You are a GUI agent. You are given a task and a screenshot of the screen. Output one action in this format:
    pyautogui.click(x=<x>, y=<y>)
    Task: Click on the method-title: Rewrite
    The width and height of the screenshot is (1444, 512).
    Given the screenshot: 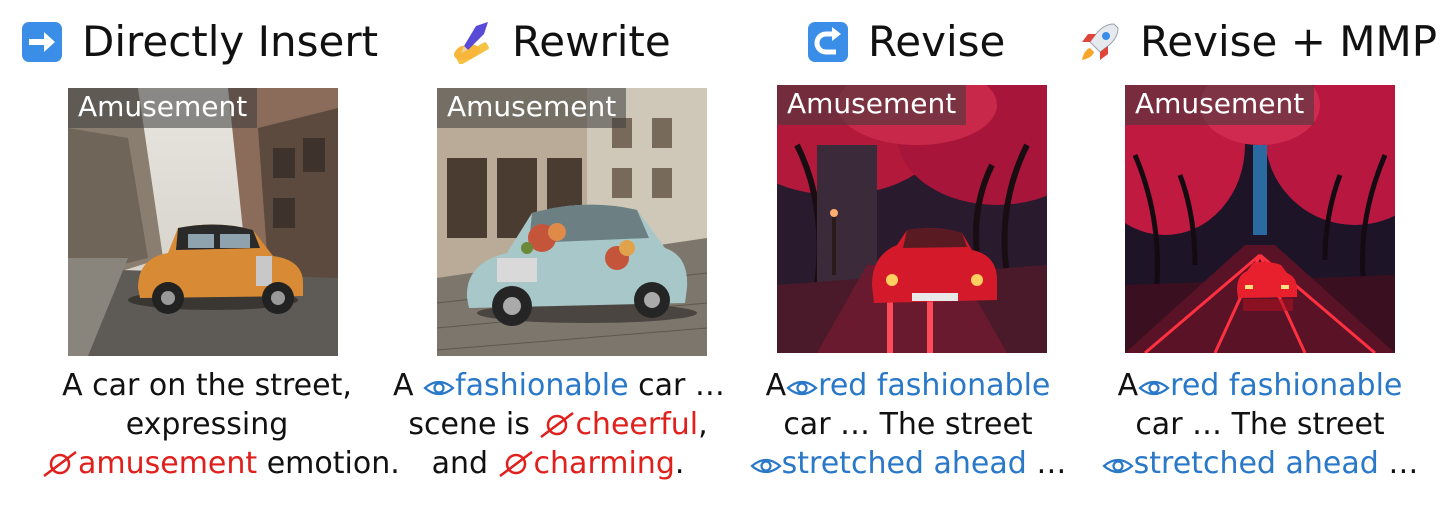 What is the action you would take?
    pyautogui.click(x=591, y=41)
    